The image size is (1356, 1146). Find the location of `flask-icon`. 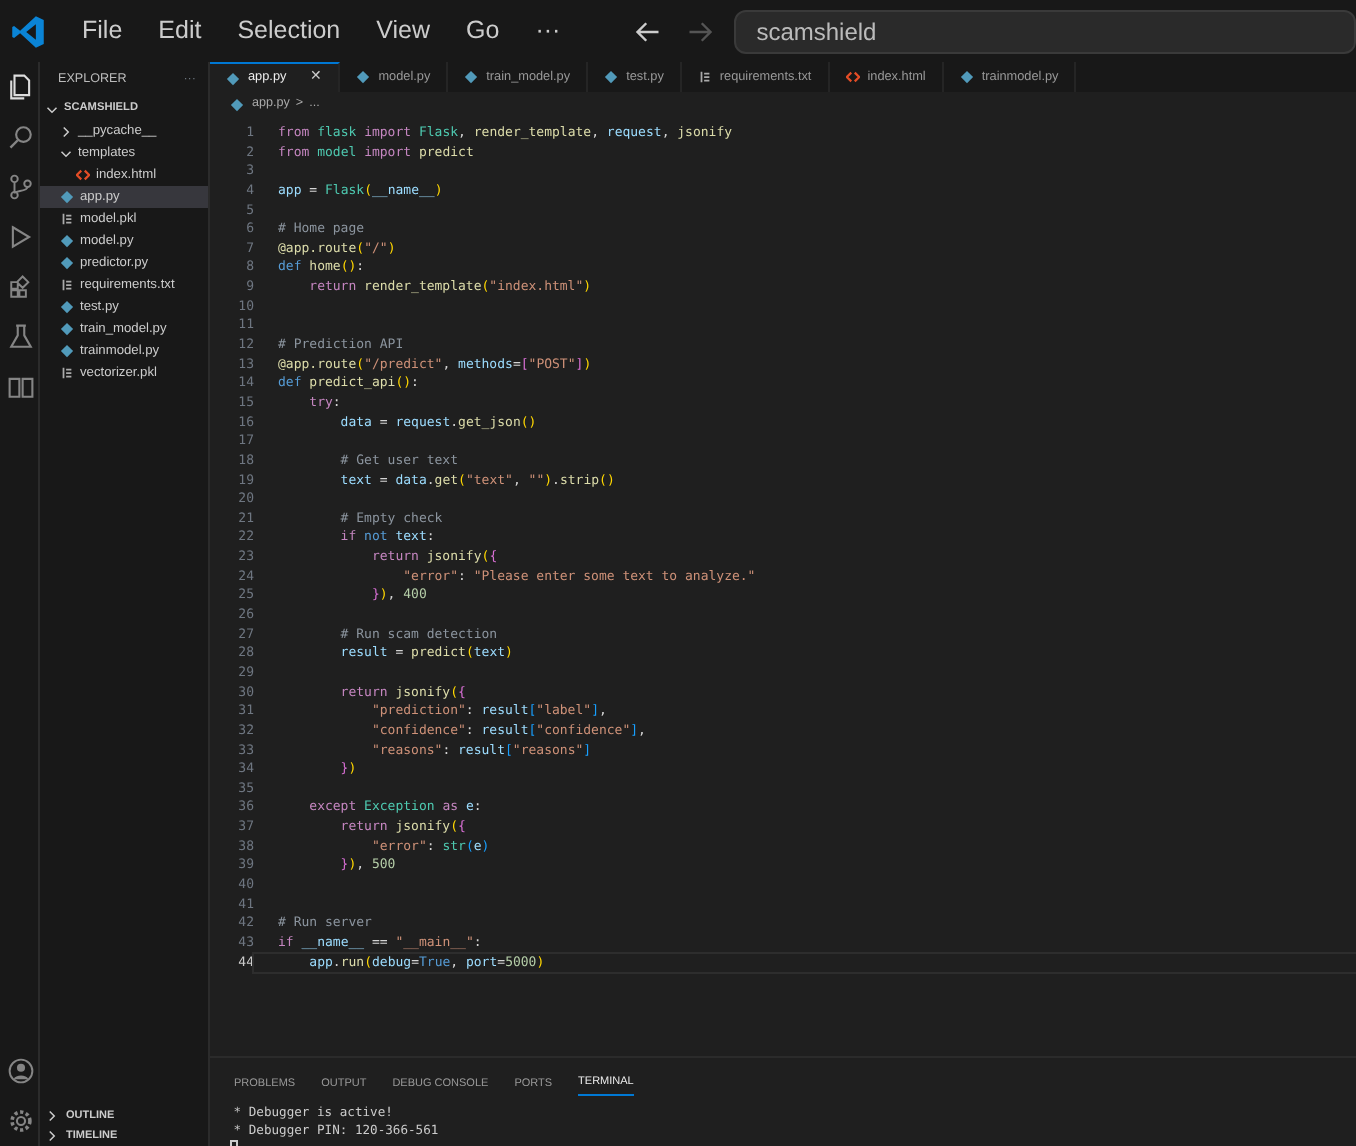

flask-icon is located at coordinates (20, 337).